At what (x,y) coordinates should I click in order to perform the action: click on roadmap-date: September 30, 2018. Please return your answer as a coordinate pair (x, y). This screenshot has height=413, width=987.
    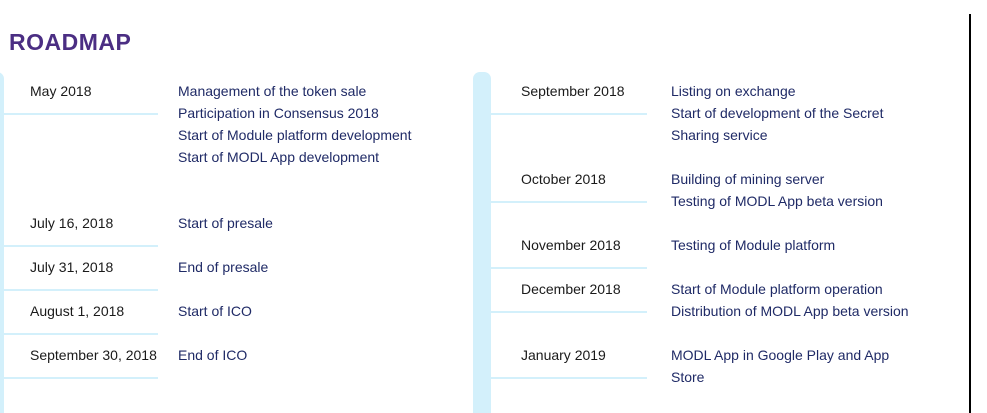
    Looking at the image, I should click on (93, 355).